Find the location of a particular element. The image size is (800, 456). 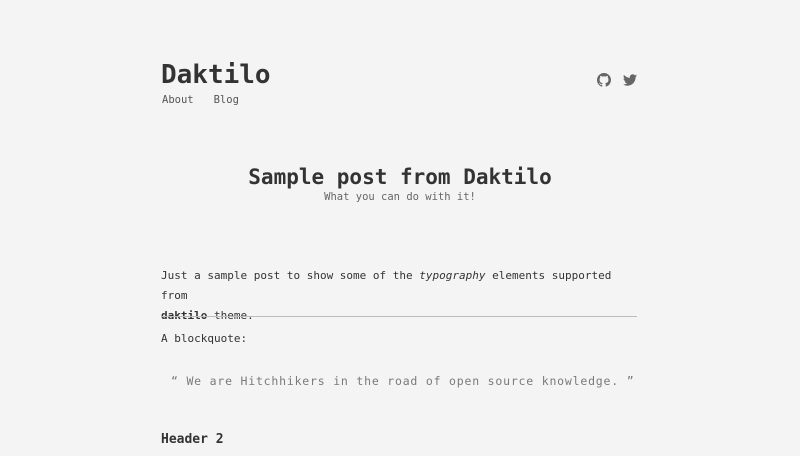

horizontal-rule is located at coordinates (399, 316).